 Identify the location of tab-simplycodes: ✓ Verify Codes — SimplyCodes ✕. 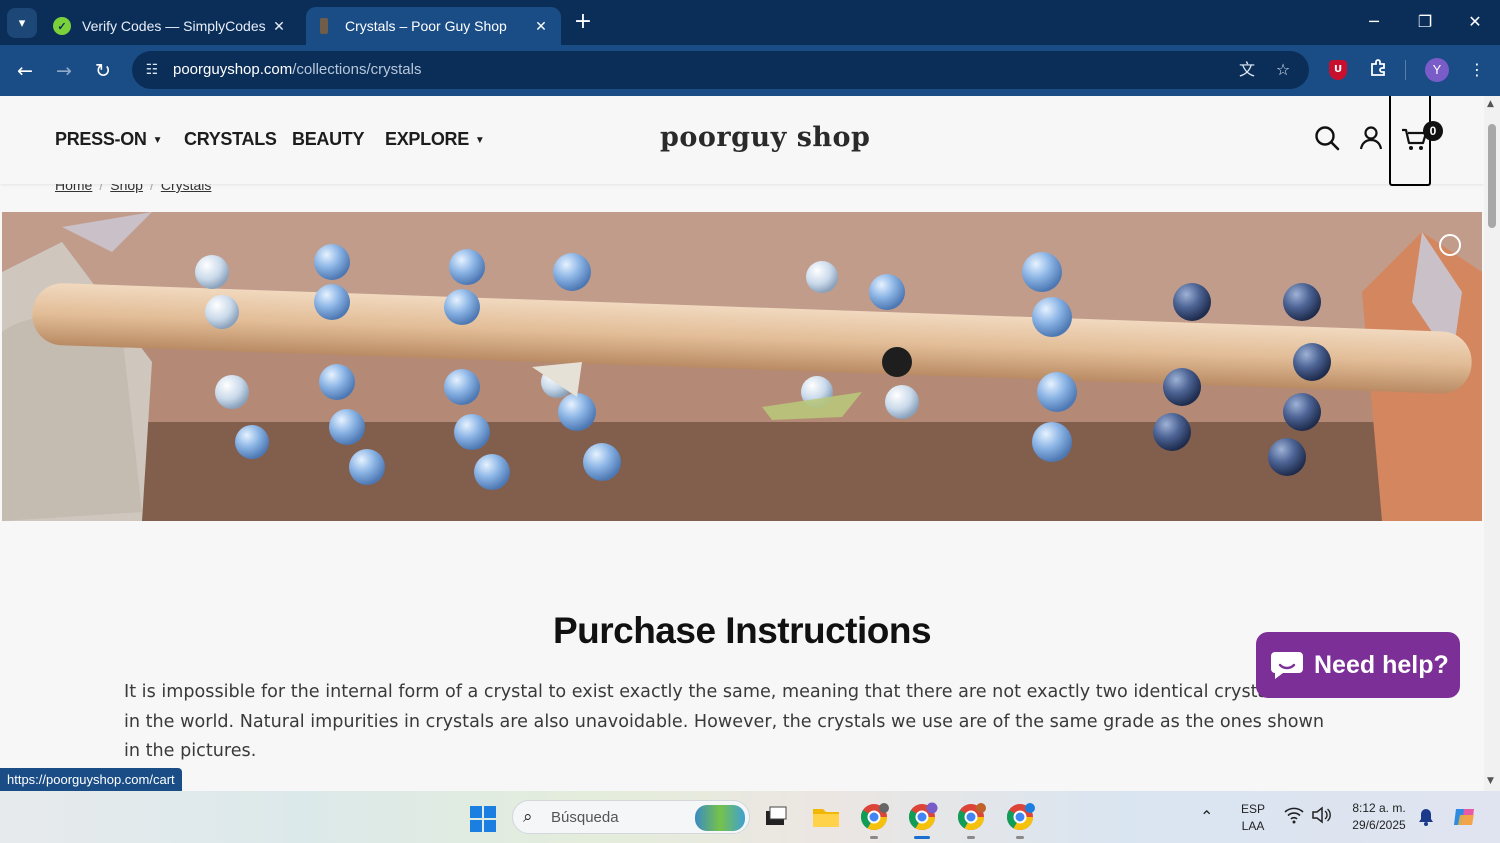
(171, 26).